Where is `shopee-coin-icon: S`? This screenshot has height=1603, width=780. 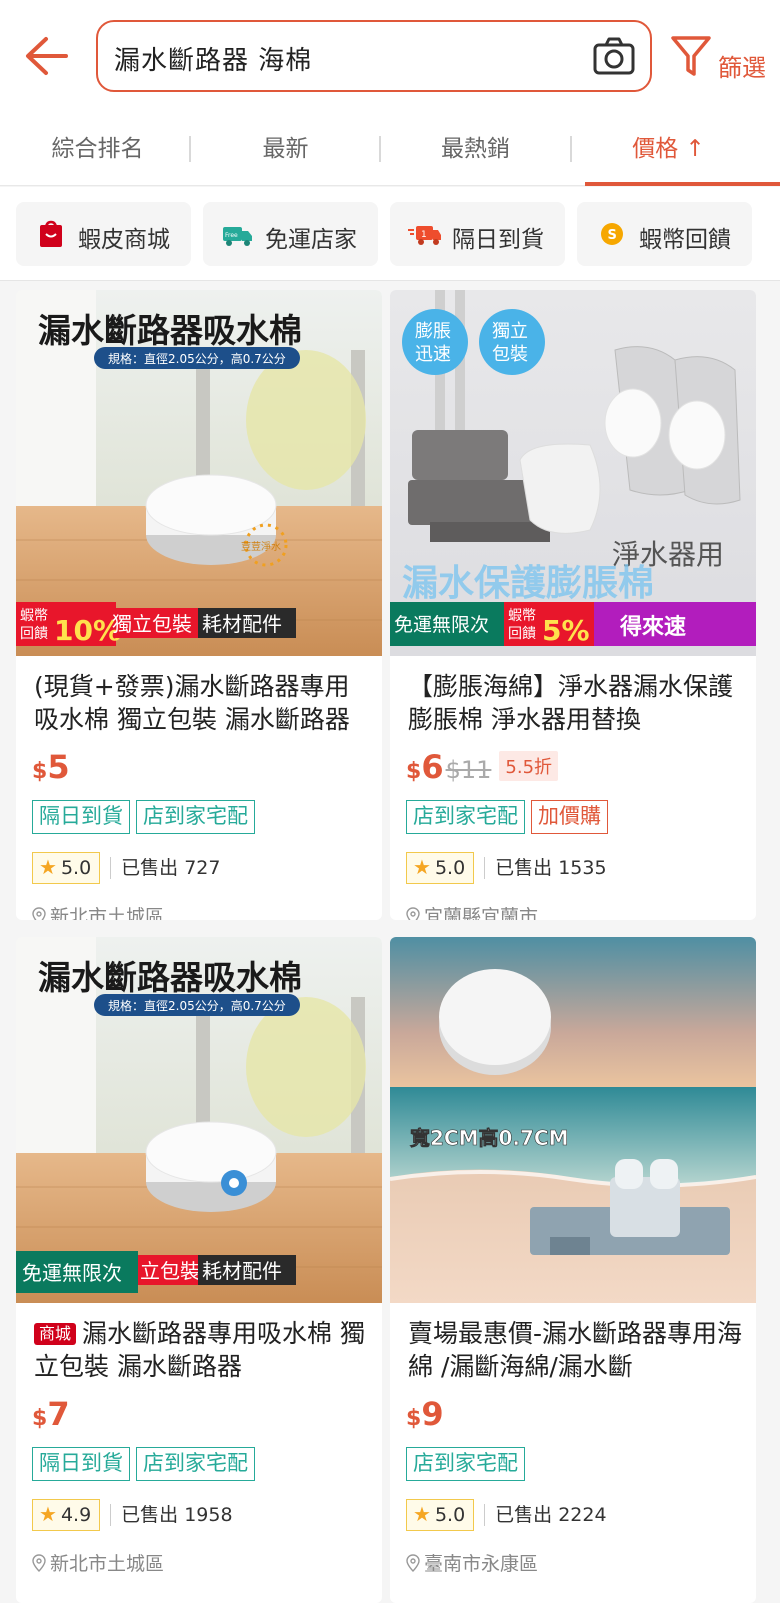 shopee-coin-icon: S is located at coordinates (612, 234).